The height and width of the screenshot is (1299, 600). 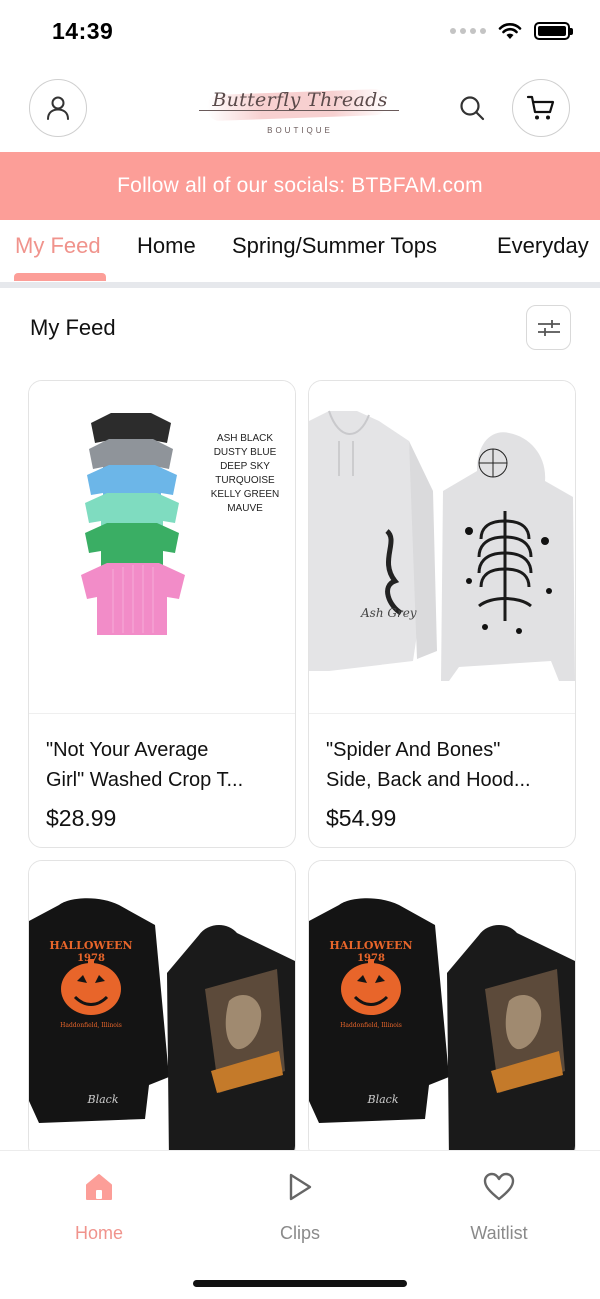 I want to click on user-icon, so click(x=58, y=108).